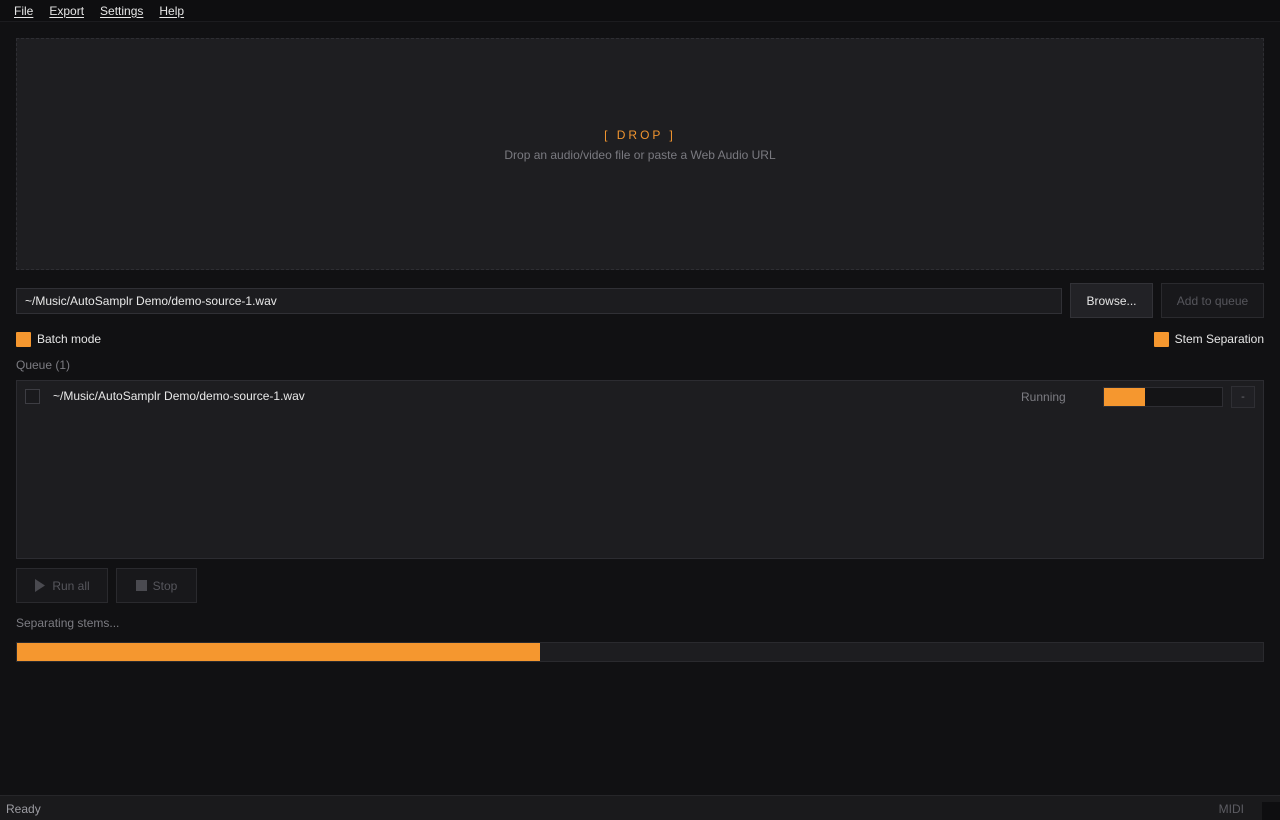 The height and width of the screenshot is (820, 1280). I want to click on job-progress-bar, so click(640, 652).